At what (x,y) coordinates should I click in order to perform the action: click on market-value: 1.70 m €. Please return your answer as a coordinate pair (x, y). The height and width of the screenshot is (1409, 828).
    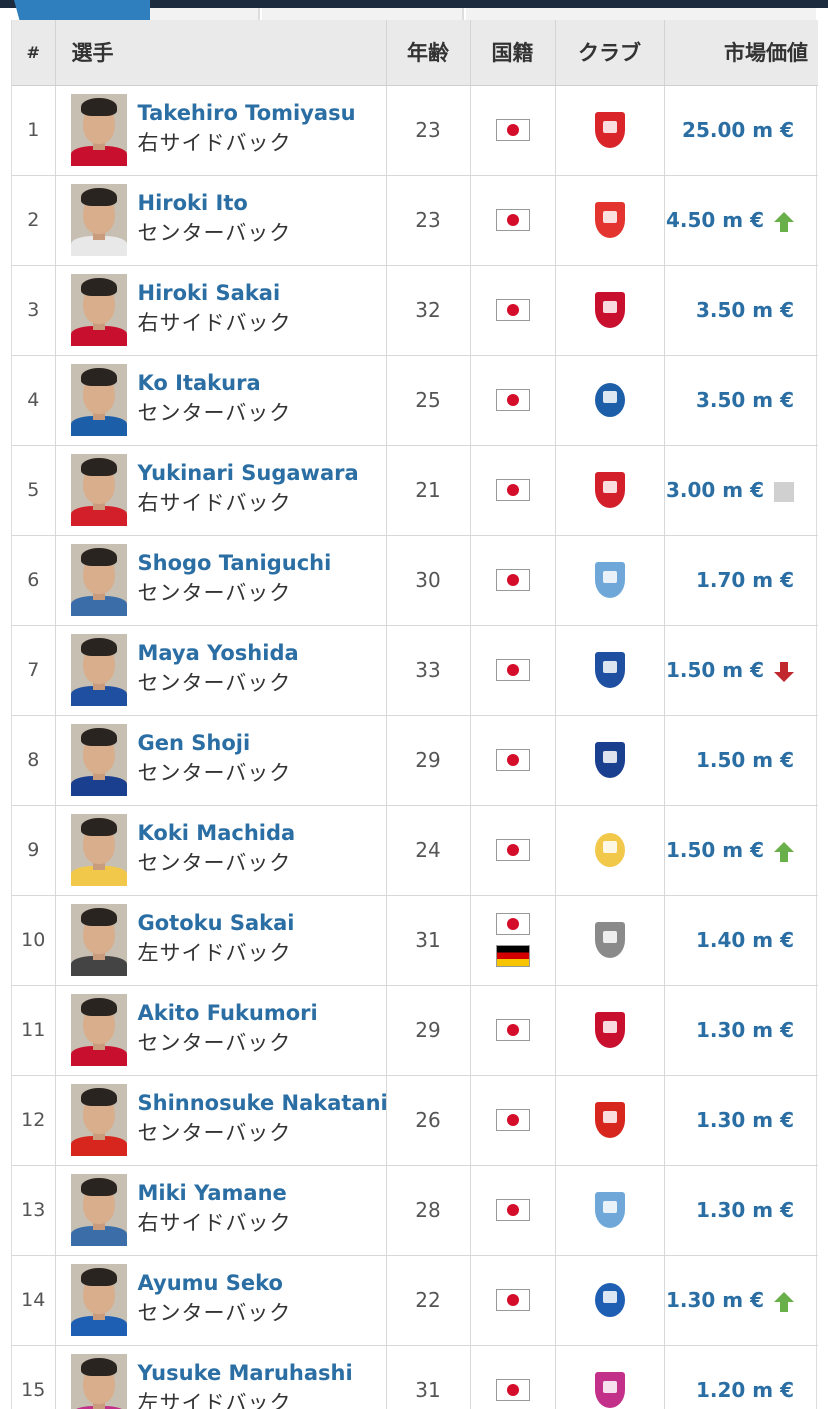
    Looking at the image, I should click on (745, 580).